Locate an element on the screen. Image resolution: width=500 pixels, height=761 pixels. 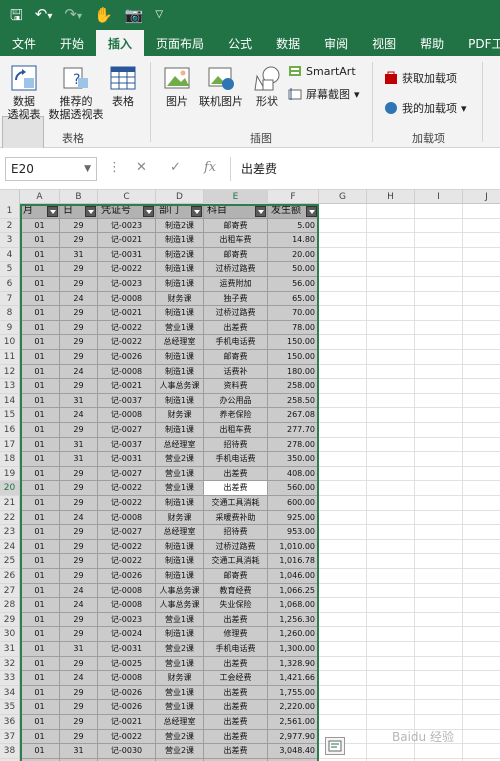
row-number: 30 is located at coordinates (10, 634).